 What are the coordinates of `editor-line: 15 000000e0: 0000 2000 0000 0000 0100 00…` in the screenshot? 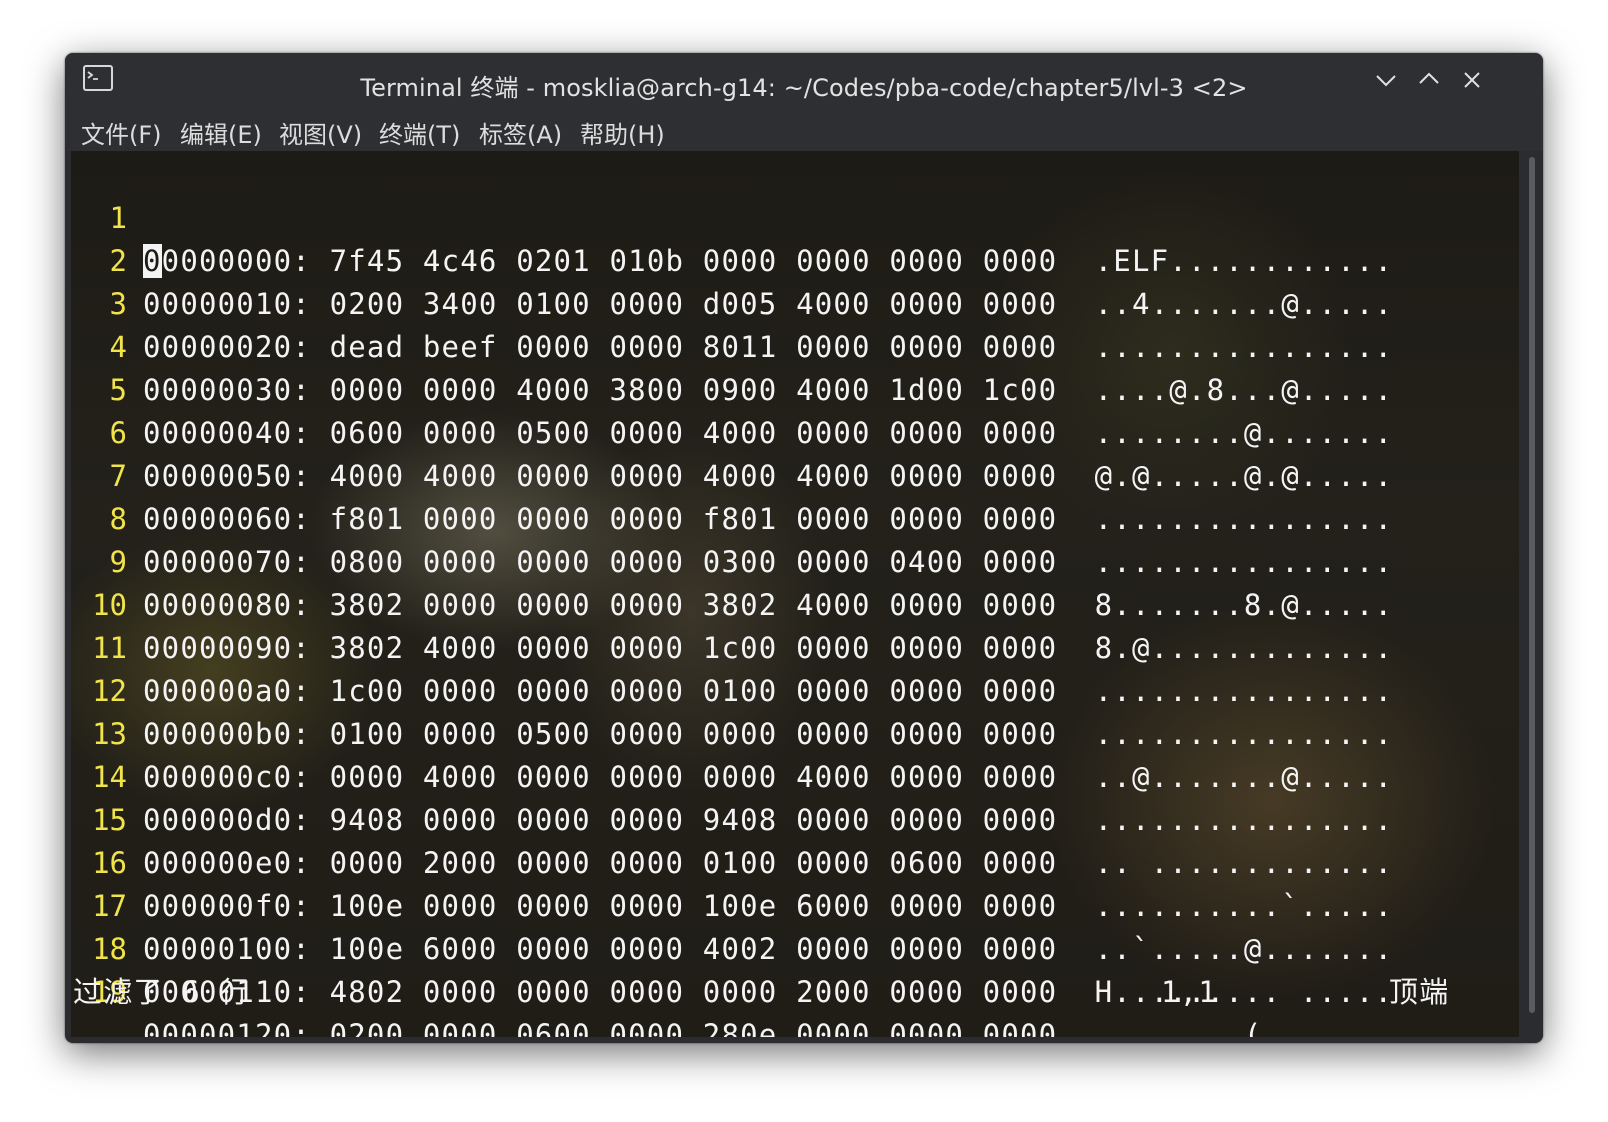 It's located at (731, 818).